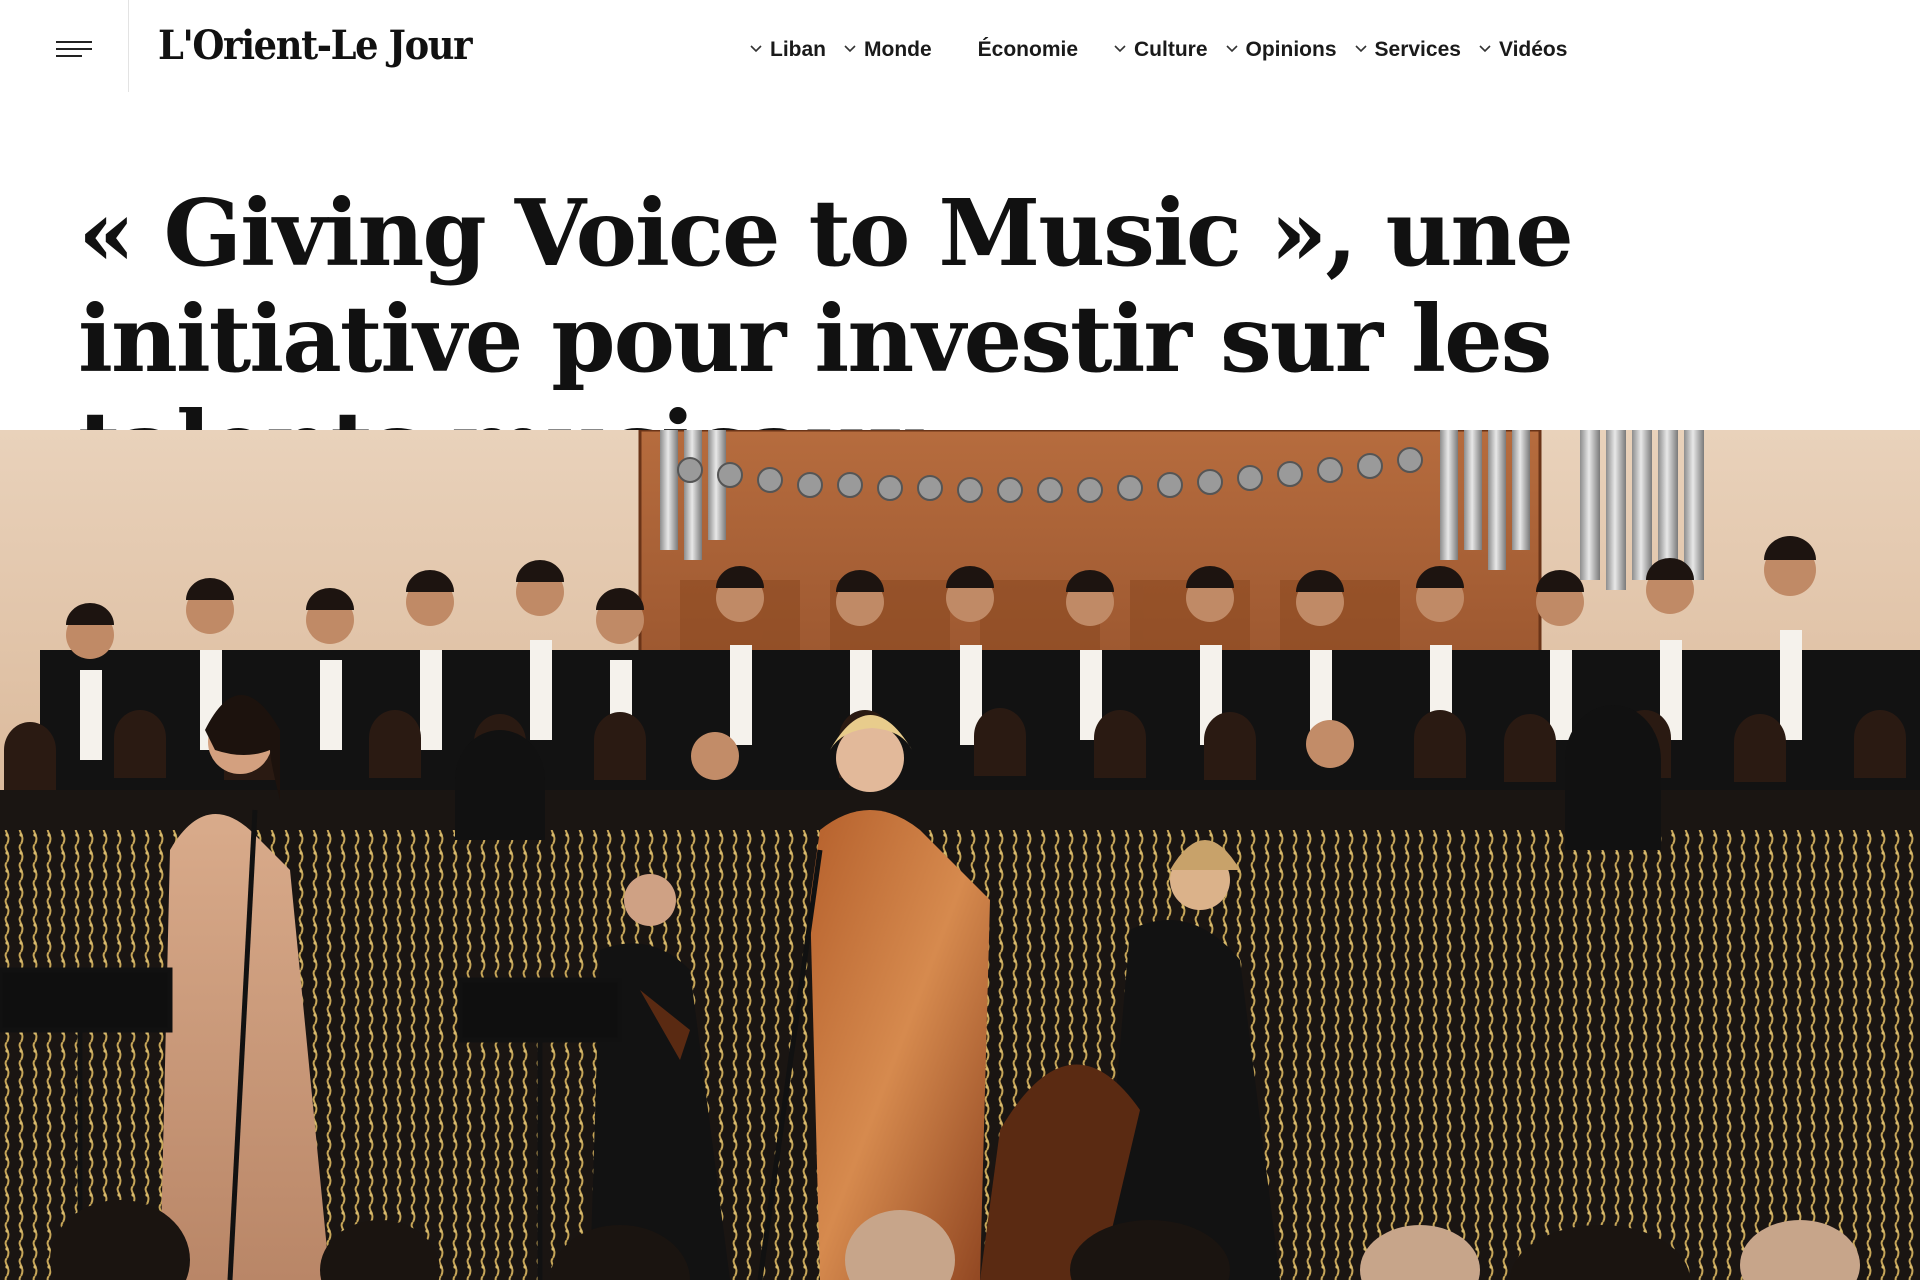 Image resolution: width=1920 pixels, height=1280 pixels. I want to click on nav-label: Opinions, so click(1291, 49).